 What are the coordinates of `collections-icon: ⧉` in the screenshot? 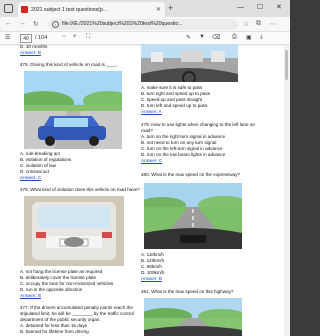 It's located at (258, 24).